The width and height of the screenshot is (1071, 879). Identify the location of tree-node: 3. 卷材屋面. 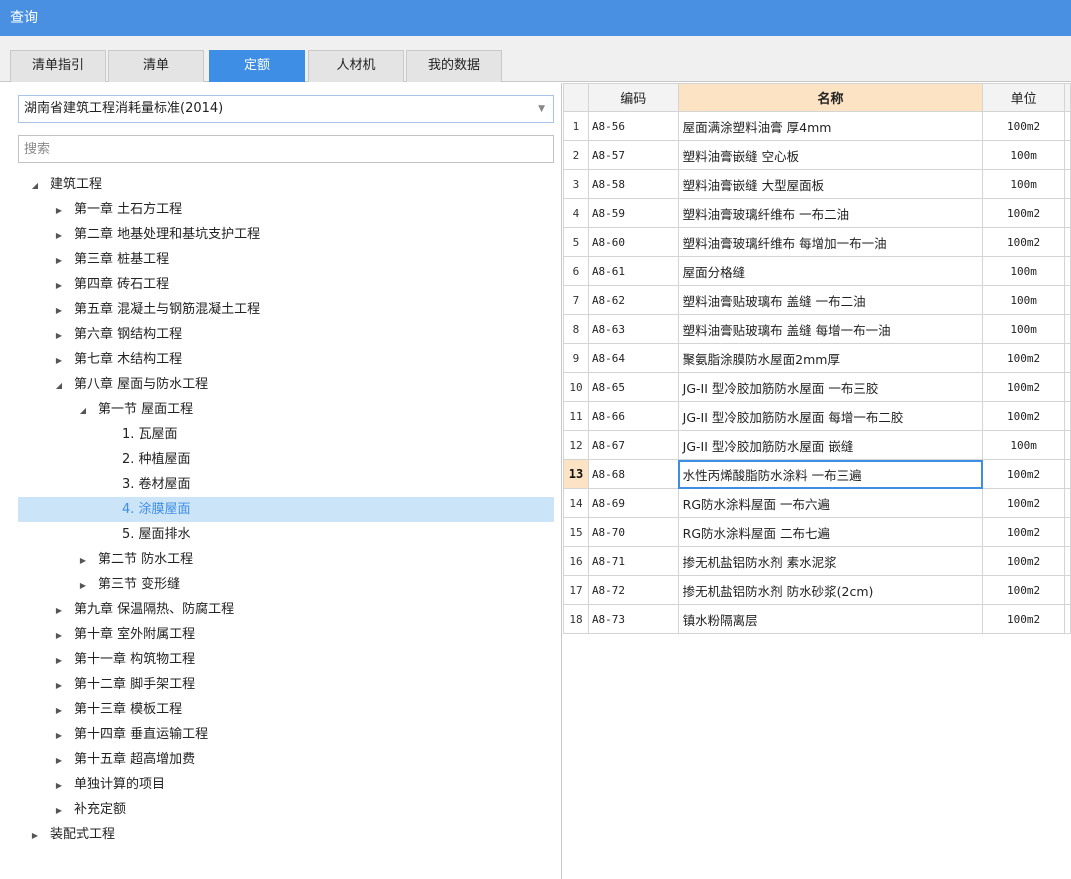
(286, 484).